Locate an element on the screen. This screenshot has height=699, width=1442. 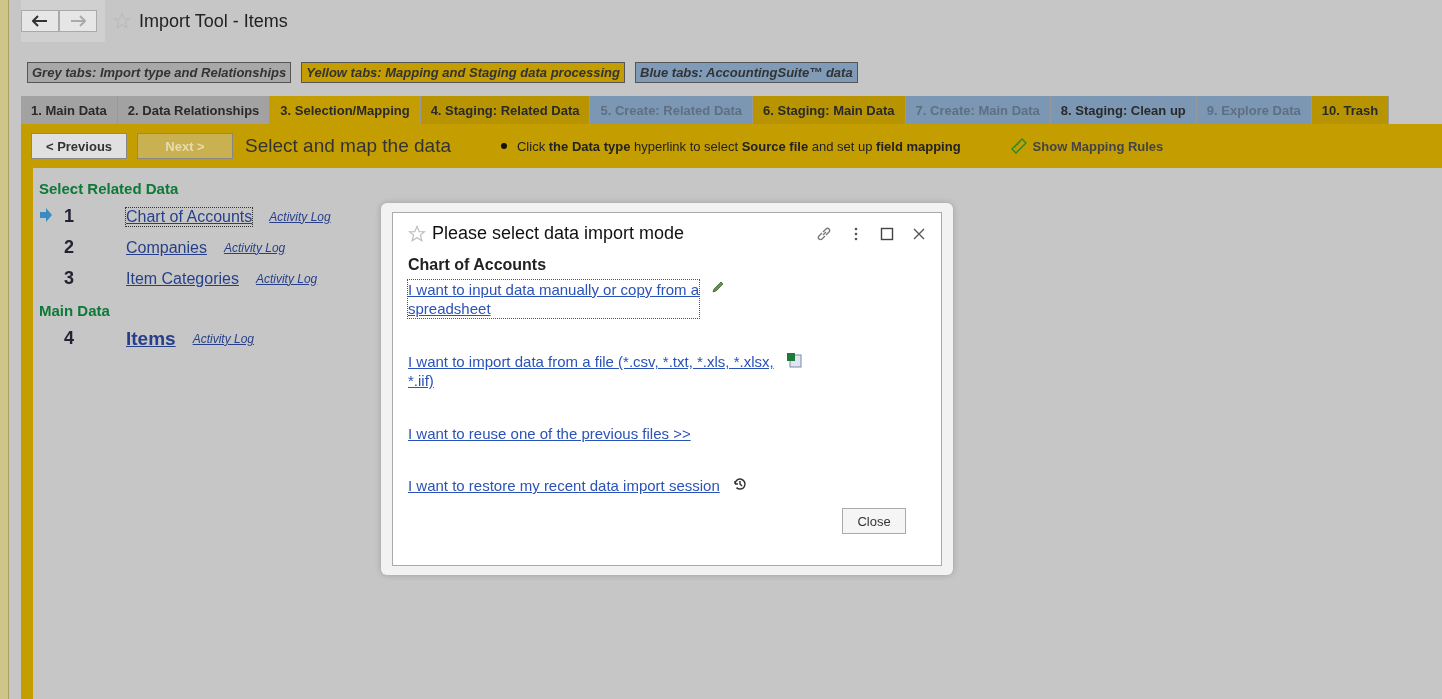
import-mode-link: I want to import data from a file (*.csv, *.txt, *.xls, *.xlsx, *.iif) is located at coordinates (591, 371).